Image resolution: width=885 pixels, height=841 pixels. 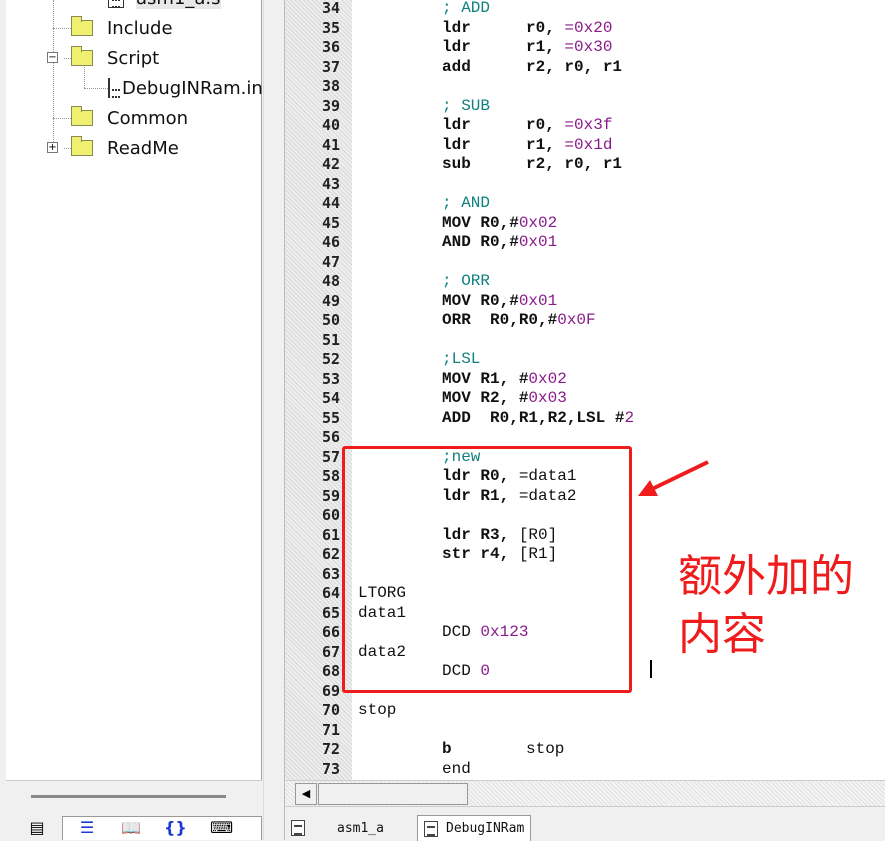 I want to click on tree-item-label: Common, so click(x=148, y=118).